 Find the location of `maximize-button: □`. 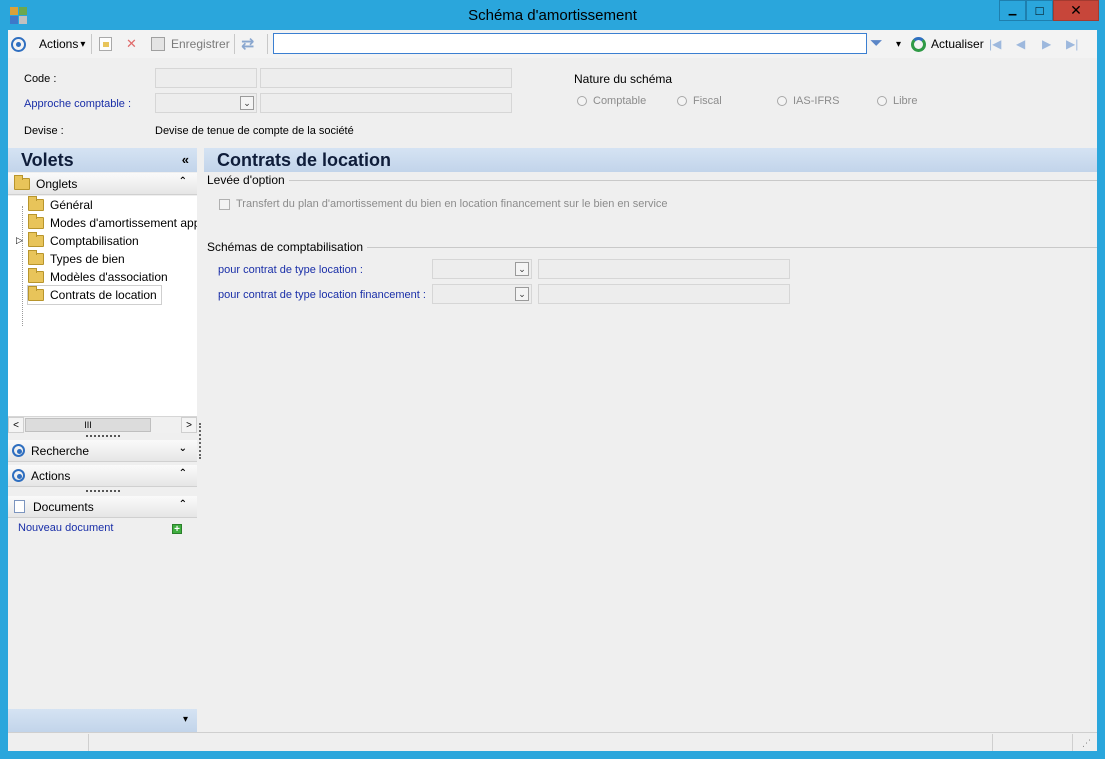

maximize-button: □ is located at coordinates (1039, 10).